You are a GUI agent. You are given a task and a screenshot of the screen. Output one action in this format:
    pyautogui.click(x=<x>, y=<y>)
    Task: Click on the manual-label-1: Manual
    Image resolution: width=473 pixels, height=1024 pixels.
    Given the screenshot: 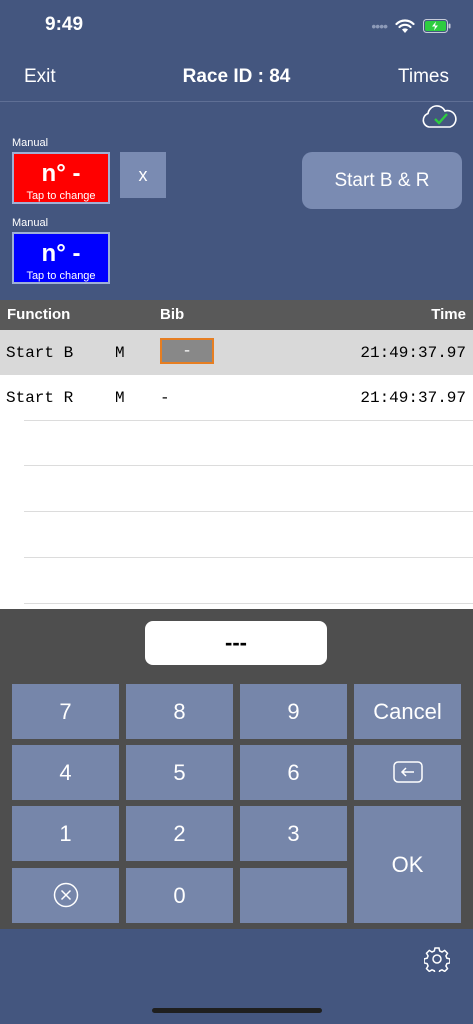 What is the action you would take?
    pyautogui.click(x=30, y=143)
    